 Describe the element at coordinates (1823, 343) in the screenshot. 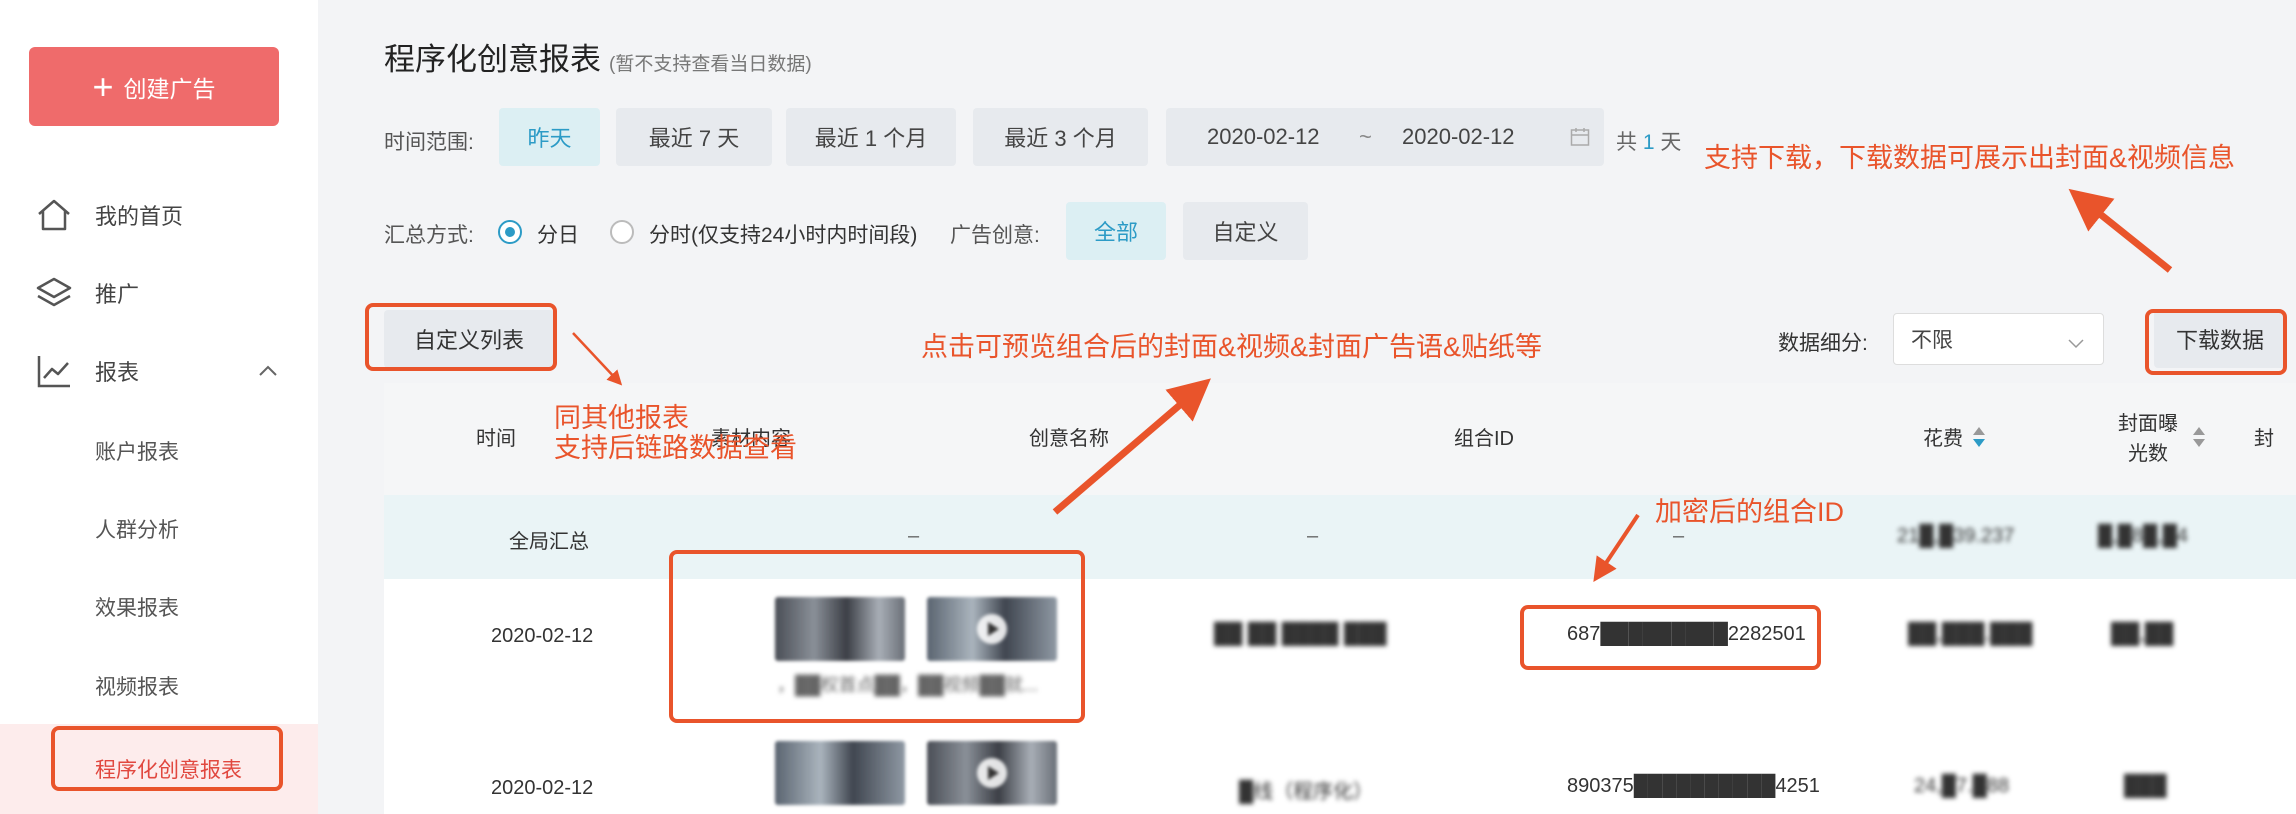

I see `data-breakdown-label: 数据细分:` at that location.